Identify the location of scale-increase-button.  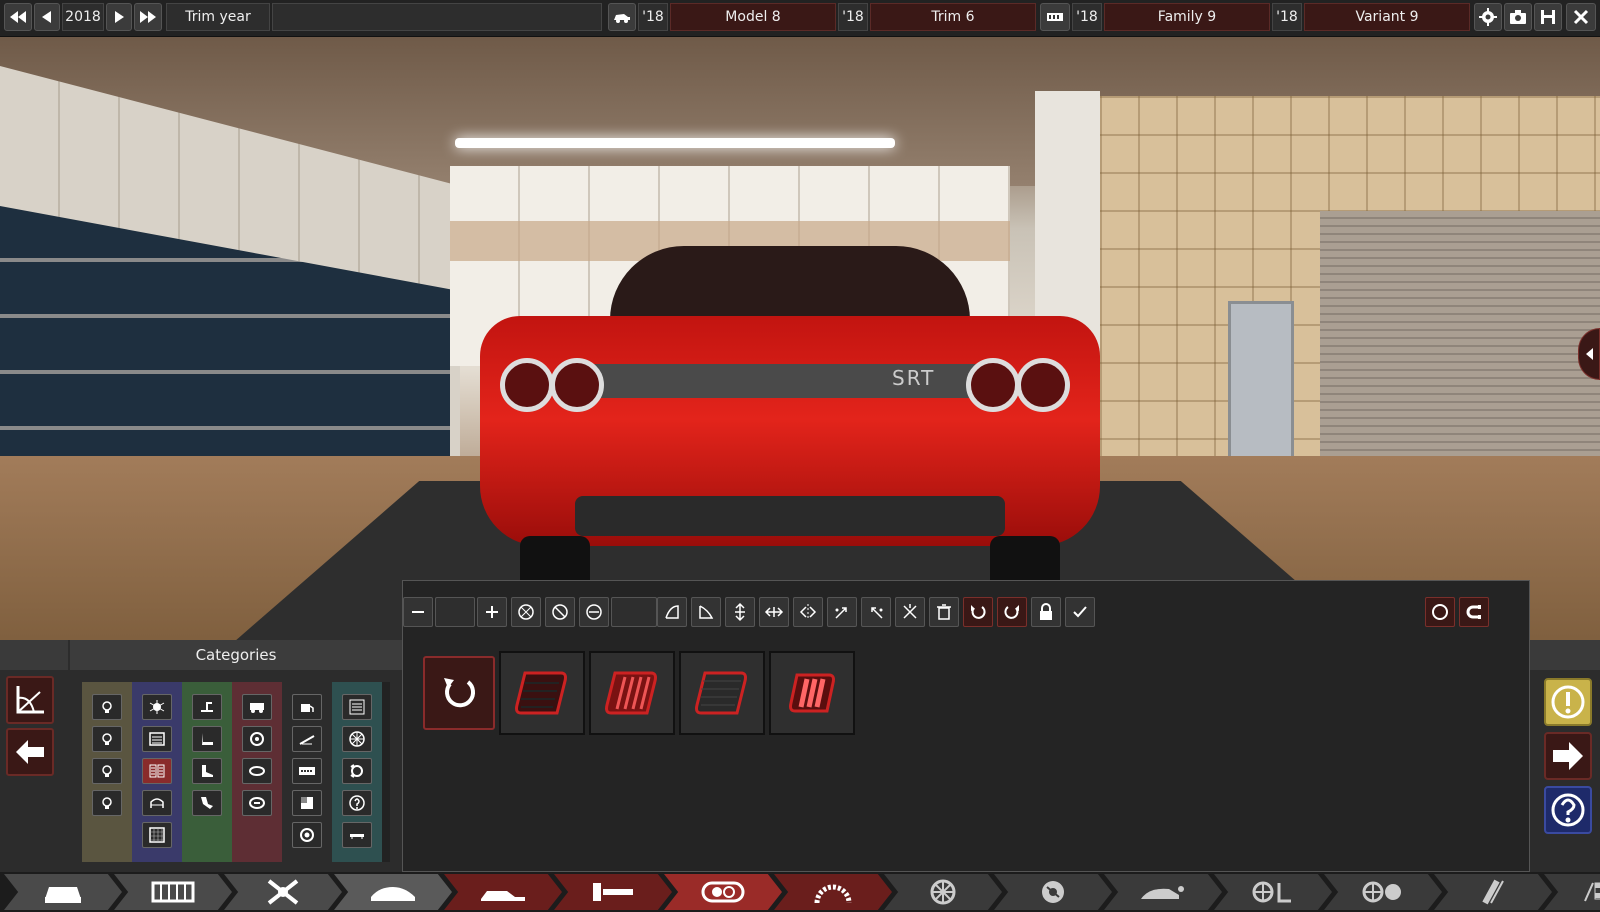
(492, 612).